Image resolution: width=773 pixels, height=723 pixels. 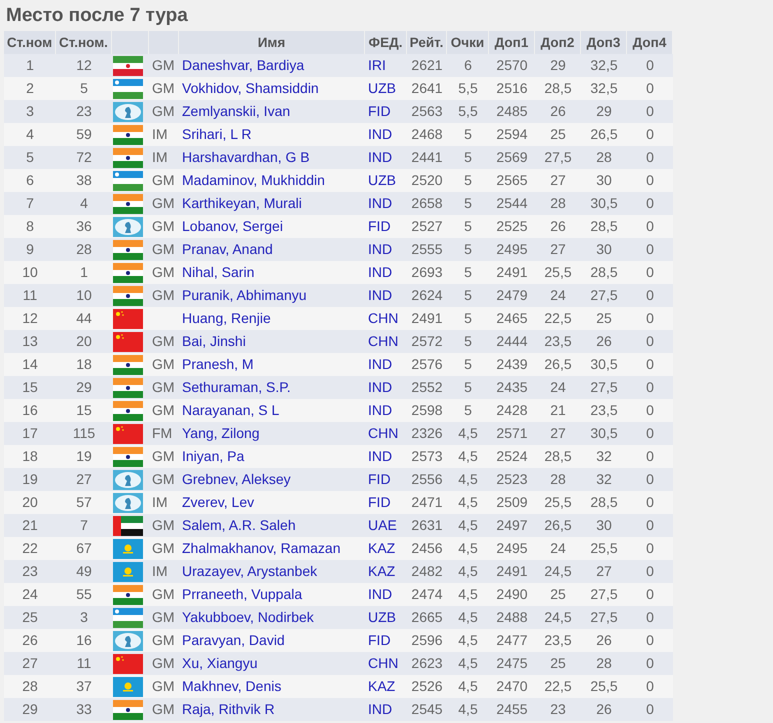 I want to click on player-link: Iniyan, Pa, so click(x=213, y=456).